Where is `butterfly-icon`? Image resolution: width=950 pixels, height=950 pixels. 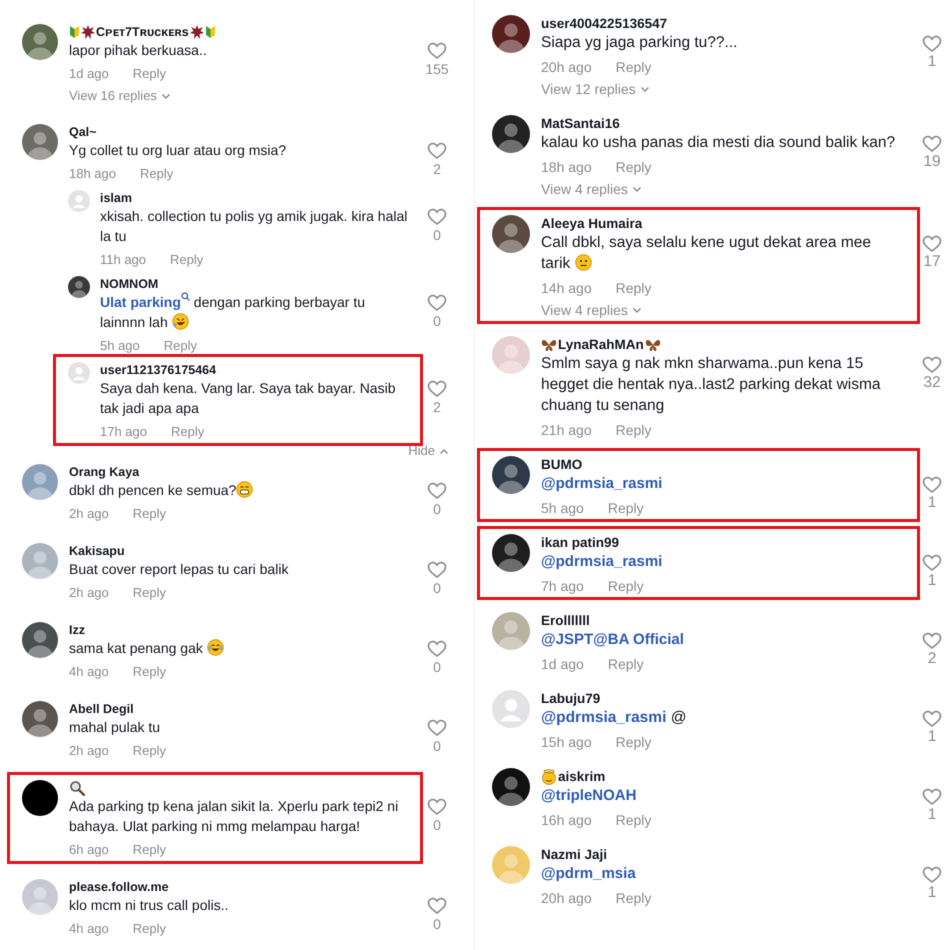 butterfly-icon is located at coordinates (549, 345).